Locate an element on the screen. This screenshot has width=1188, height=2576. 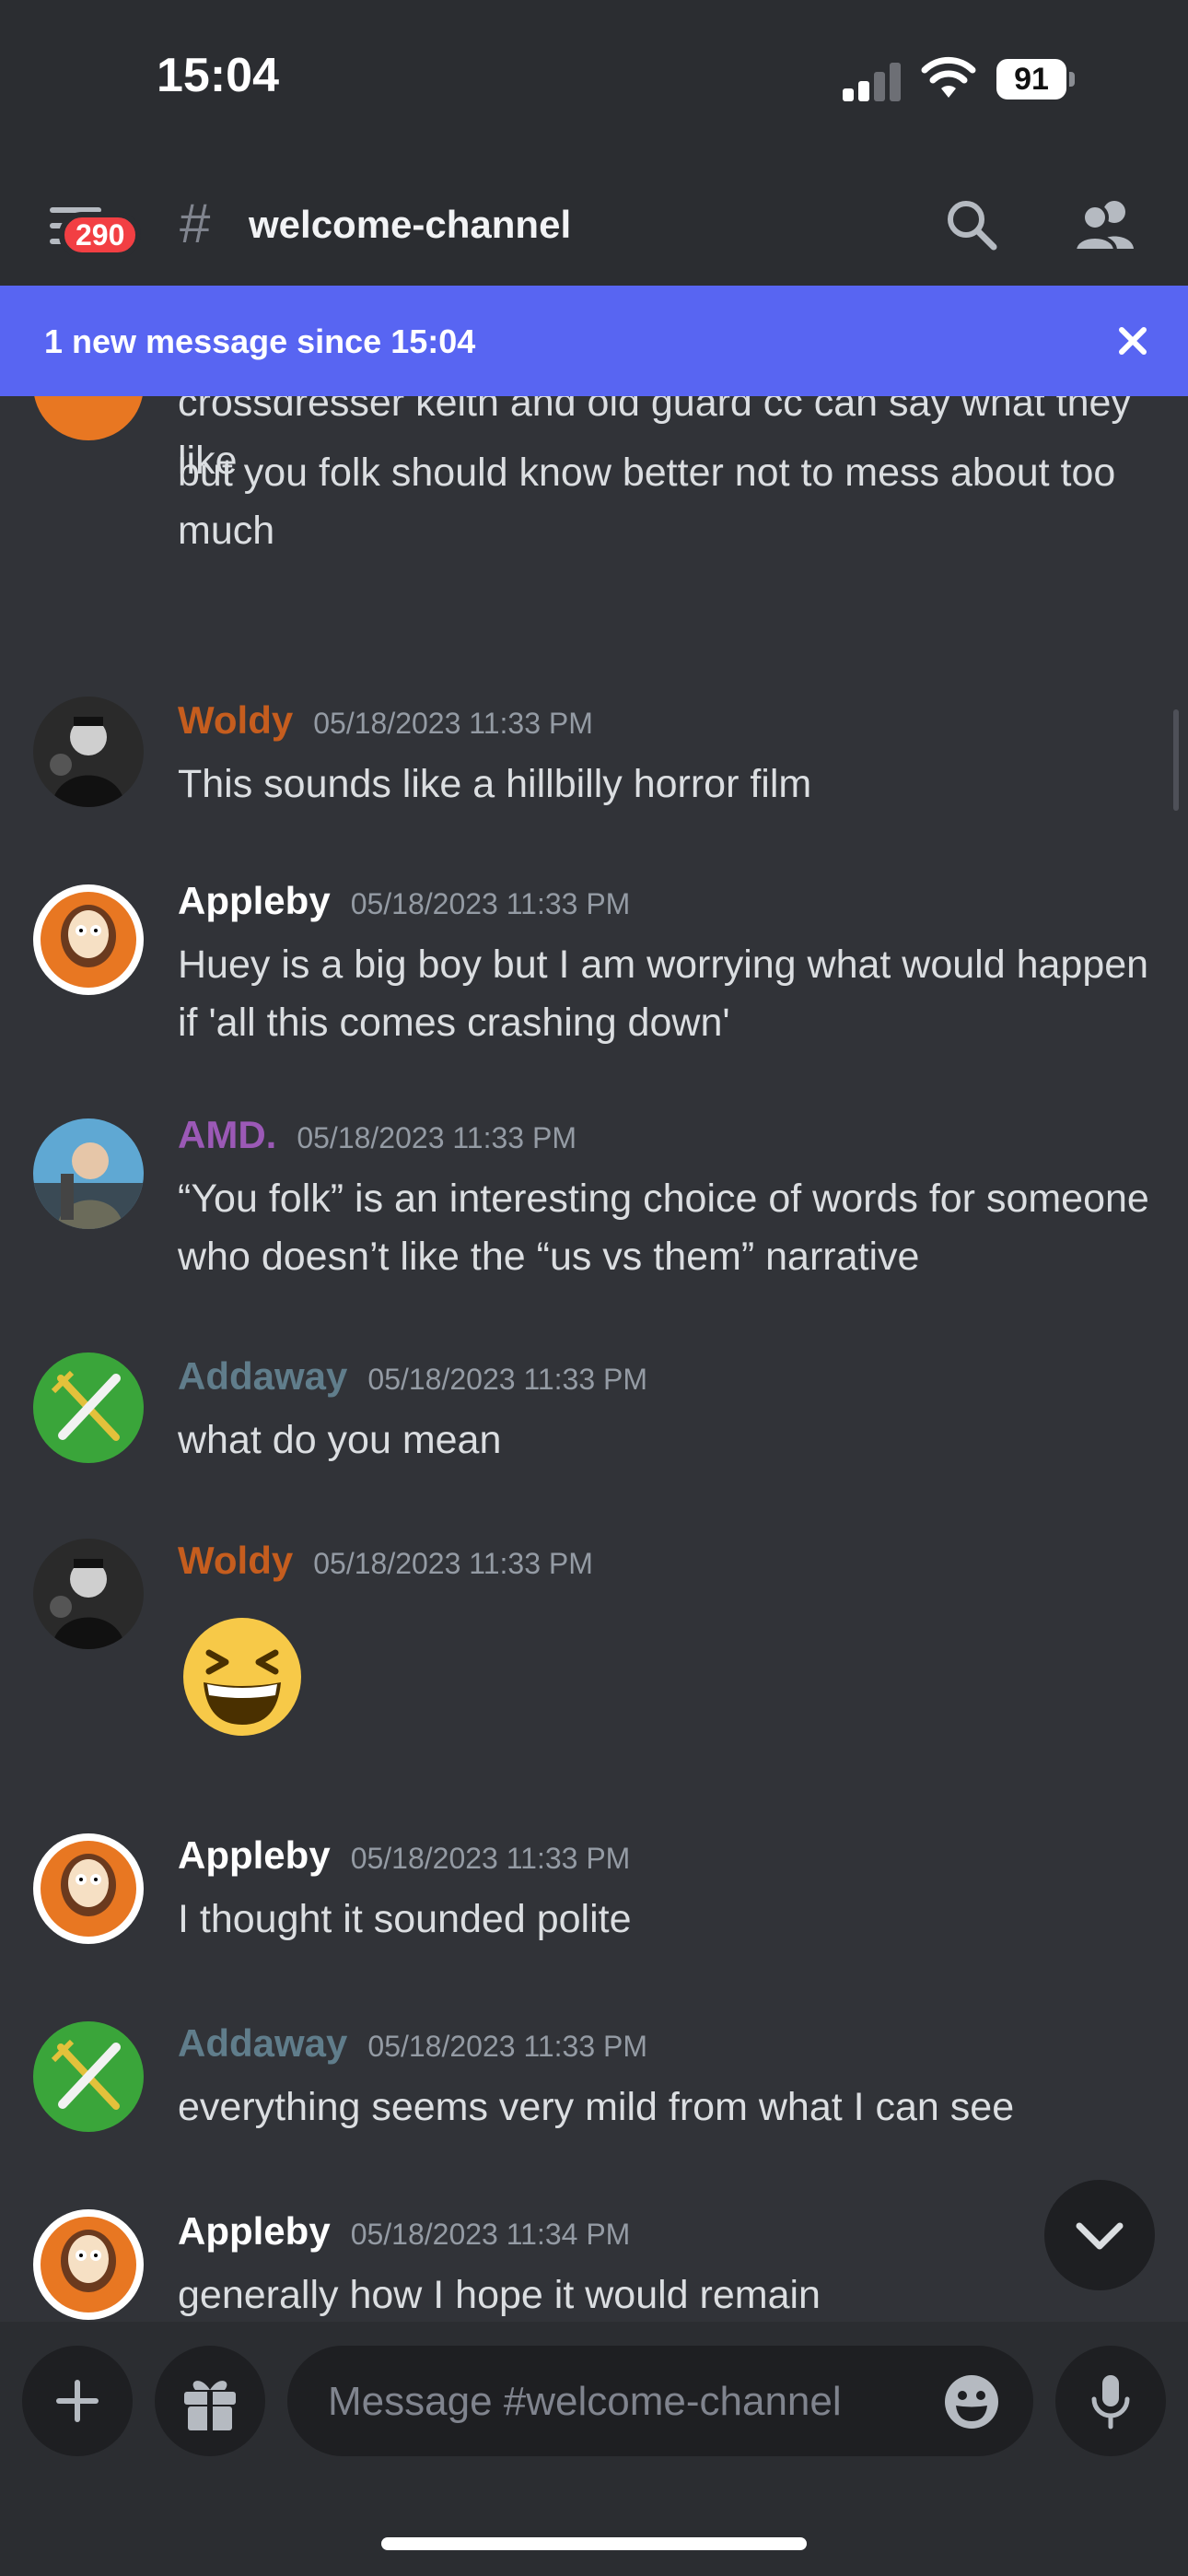
plus-icon is located at coordinates (77, 2401).